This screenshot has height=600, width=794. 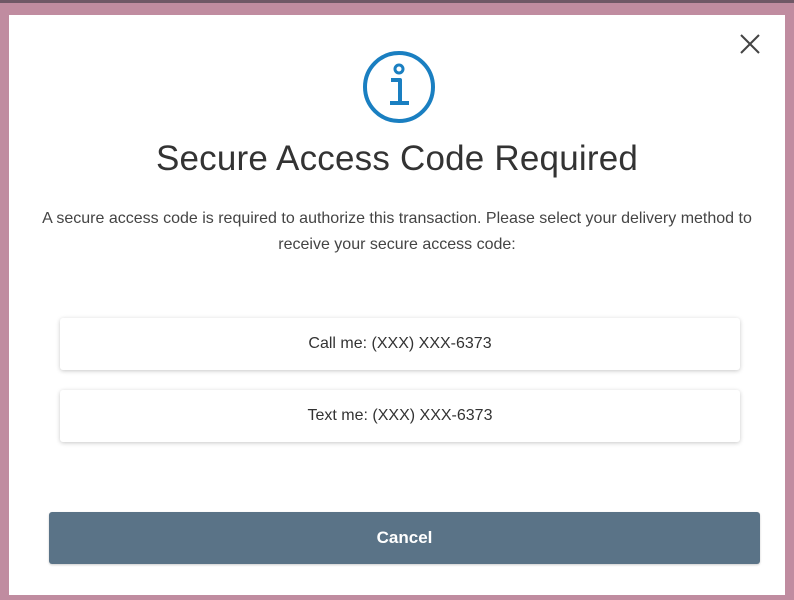 I want to click on call-me-button: Call me: (XXX) XXX-6373, so click(x=400, y=344).